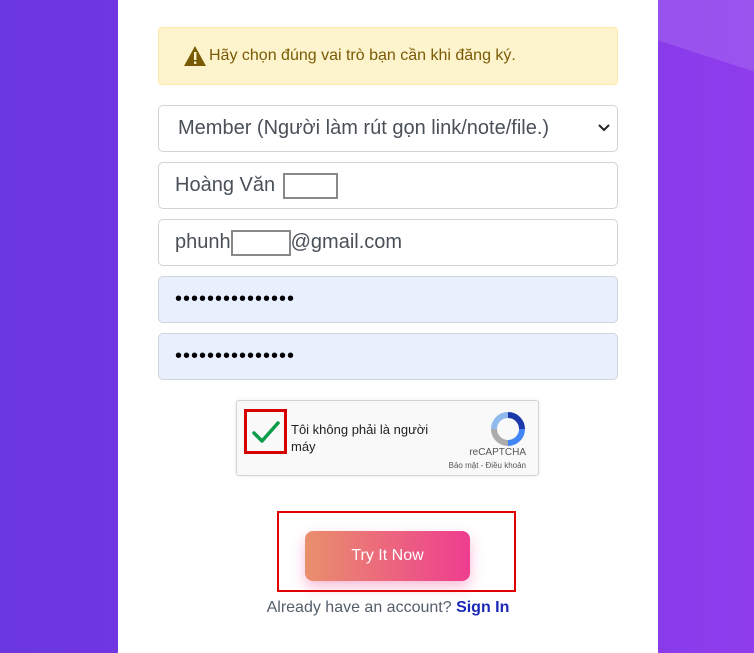  Describe the element at coordinates (225, 185) in the screenshot. I see `full-name-value: Hoàng Văn` at that location.